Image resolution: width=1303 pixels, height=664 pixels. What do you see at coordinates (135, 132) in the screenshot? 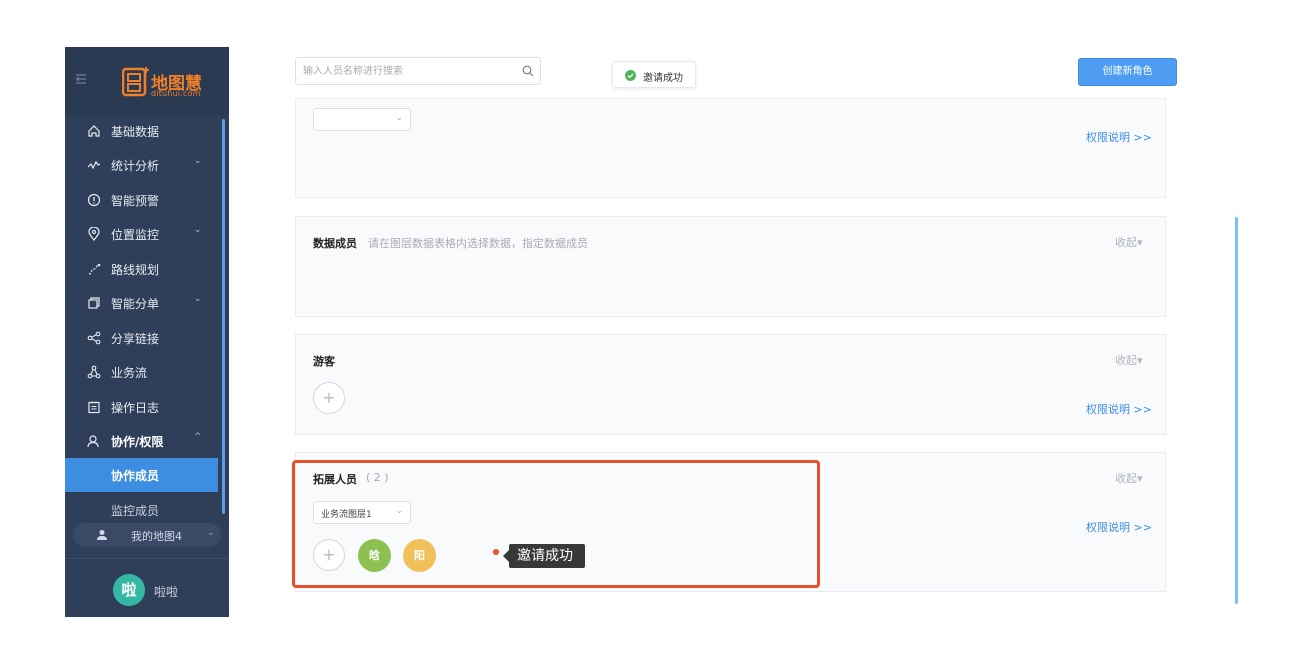
I see `sidebar-item-label: 基础数据` at bounding box center [135, 132].